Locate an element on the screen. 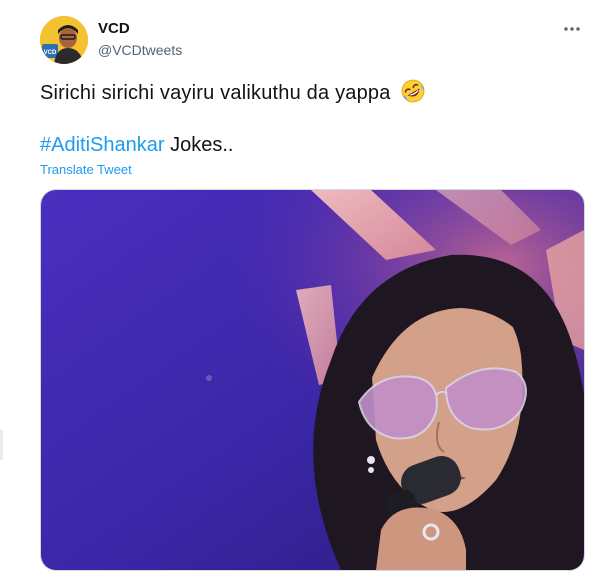 Image resolution: width=600 pixels, height=571 pixels. translate-tweet-link: Translate Tweet is located at coordinates (86, 169).